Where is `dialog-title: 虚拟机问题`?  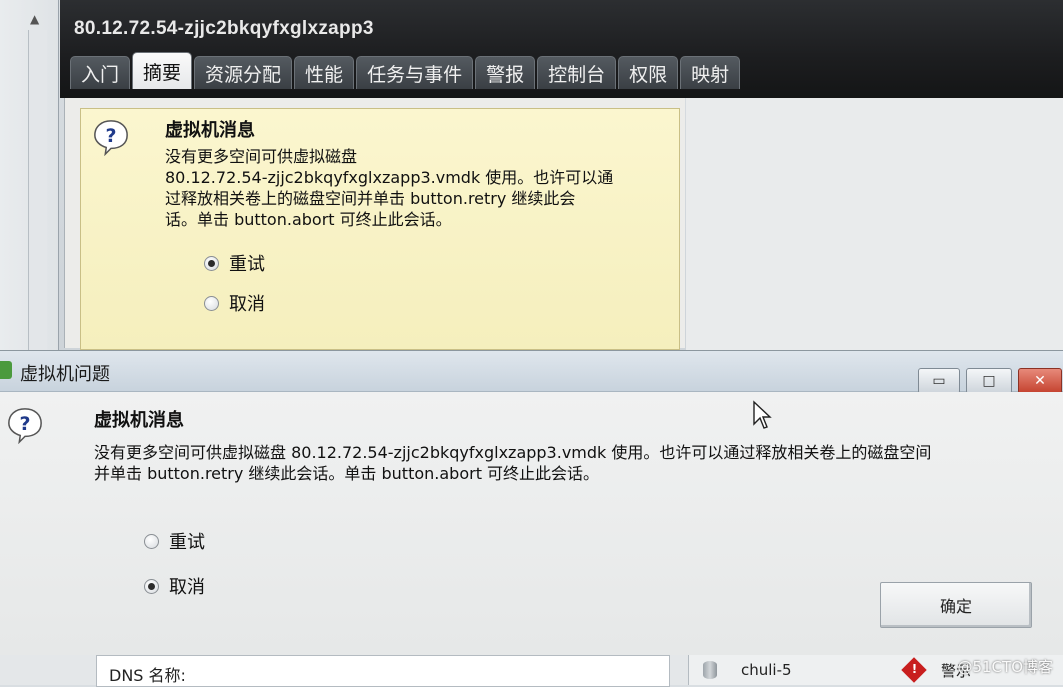
dialog-title: 虚拟机问题 is located at coordinates (65, 374).